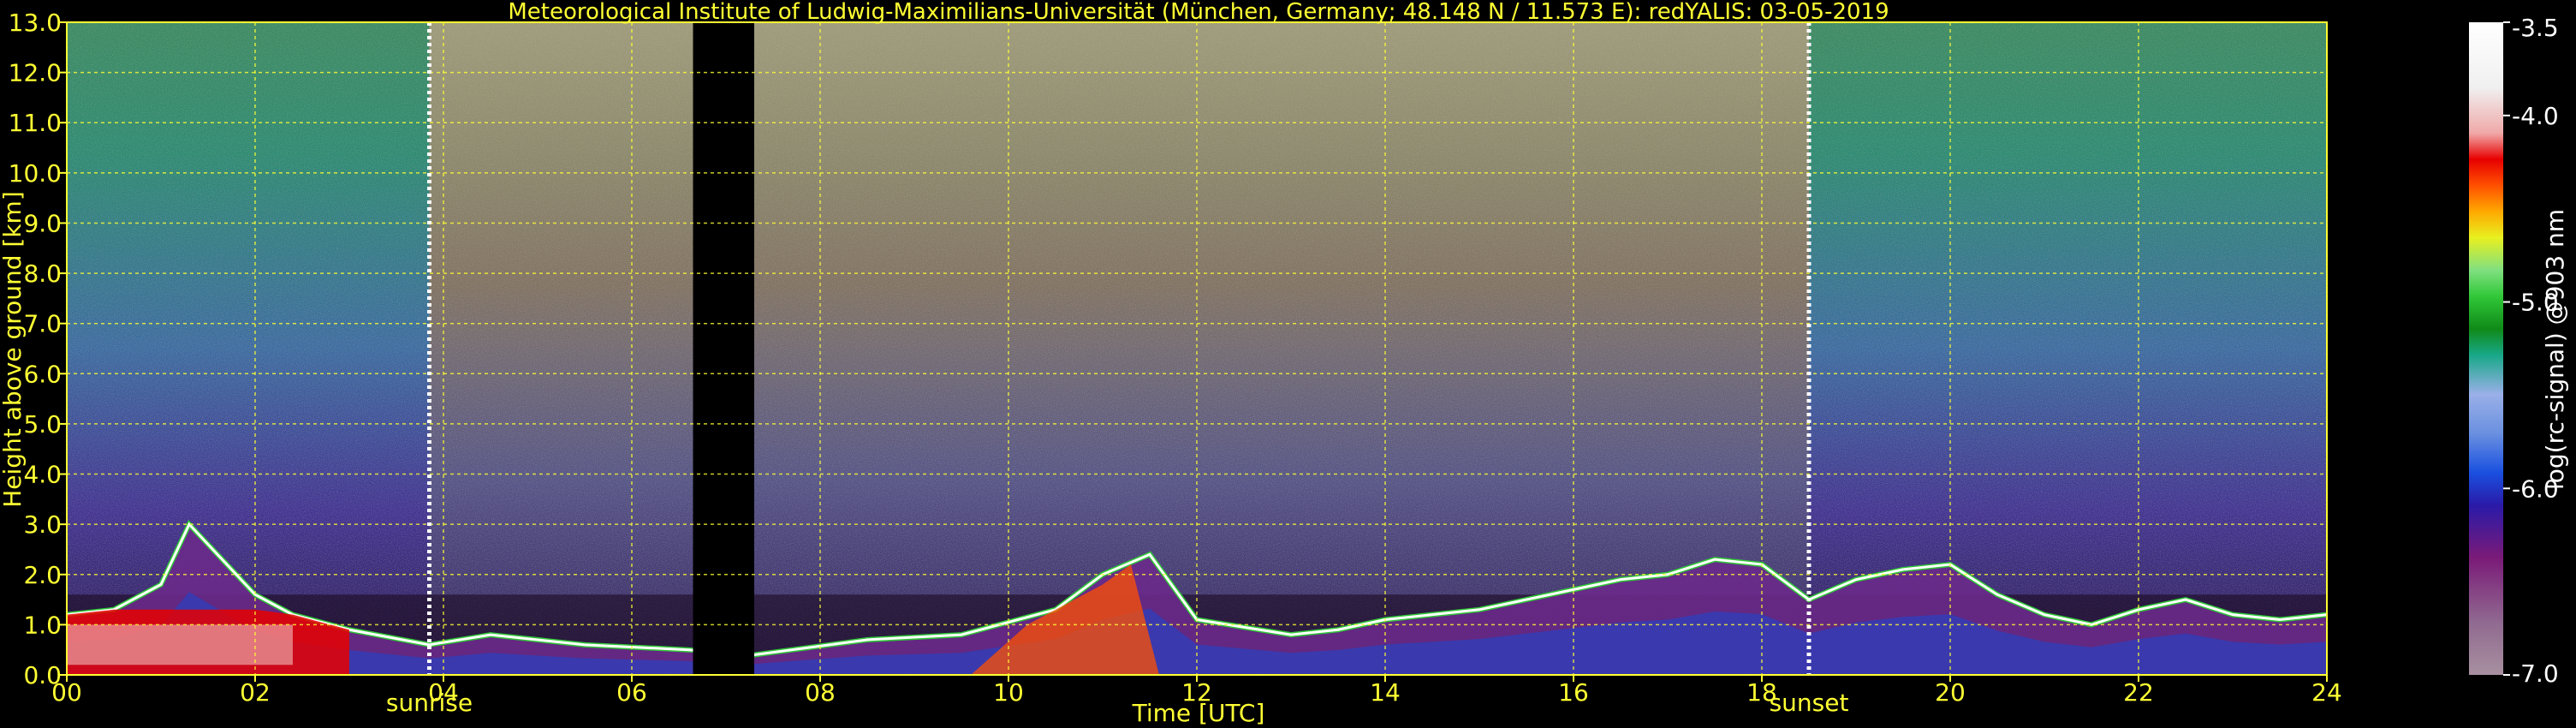 The height and width of the screenshot is (728, 2576). I want to click on x-axis-label: Time [UTC], so click(1198, 713).